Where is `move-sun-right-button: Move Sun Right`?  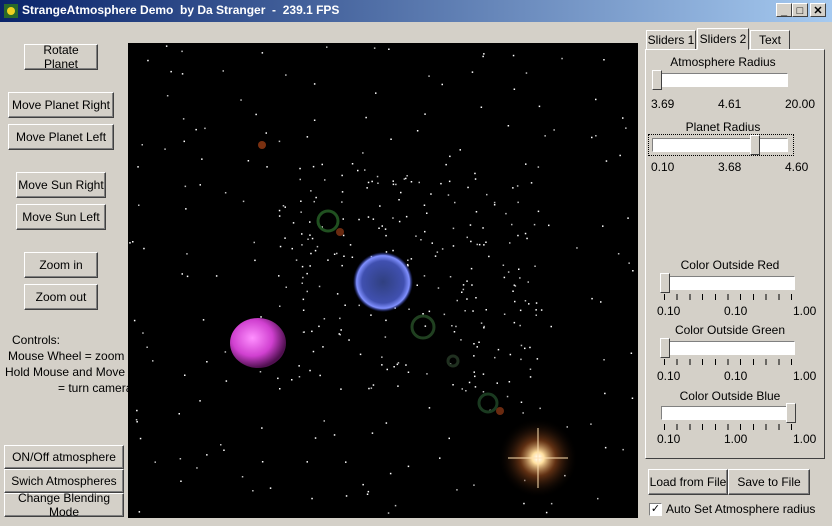
move-sun-right-button: Move Sun Right is located at coordinates (61, 185).